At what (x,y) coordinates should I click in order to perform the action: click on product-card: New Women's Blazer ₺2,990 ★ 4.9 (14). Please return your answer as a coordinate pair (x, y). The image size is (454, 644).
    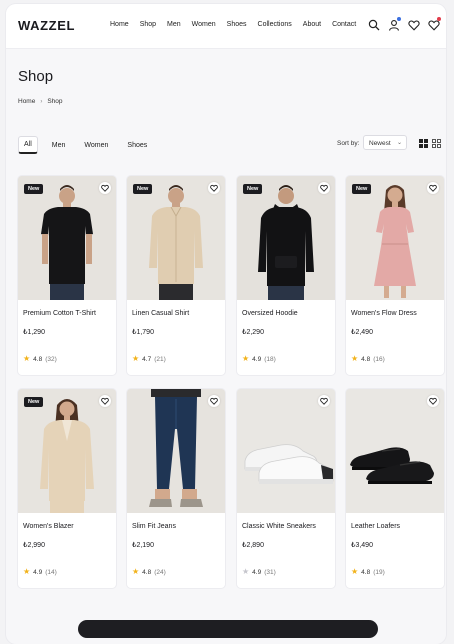
    Looking at the image, I should click on (67, 488).